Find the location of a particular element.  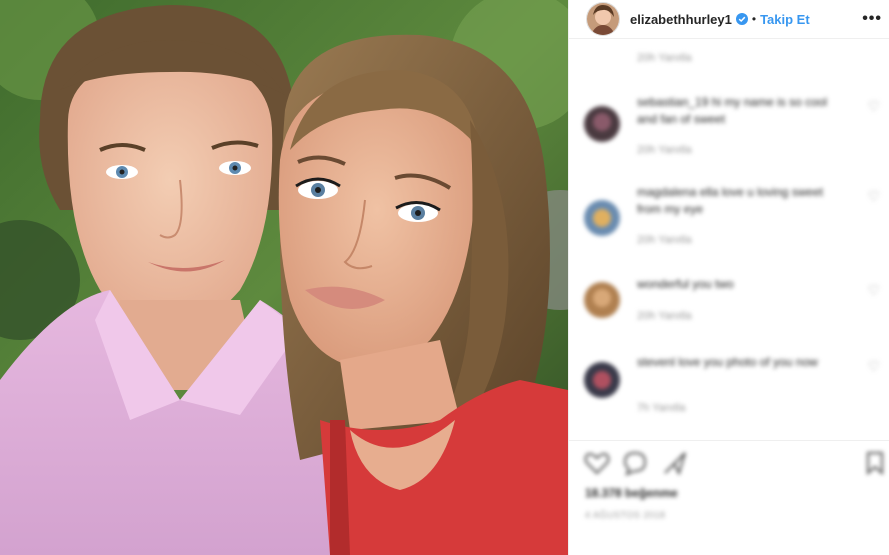

post-date: 4 AĞUSTOS 2018 is located at coordinates (625, 515).